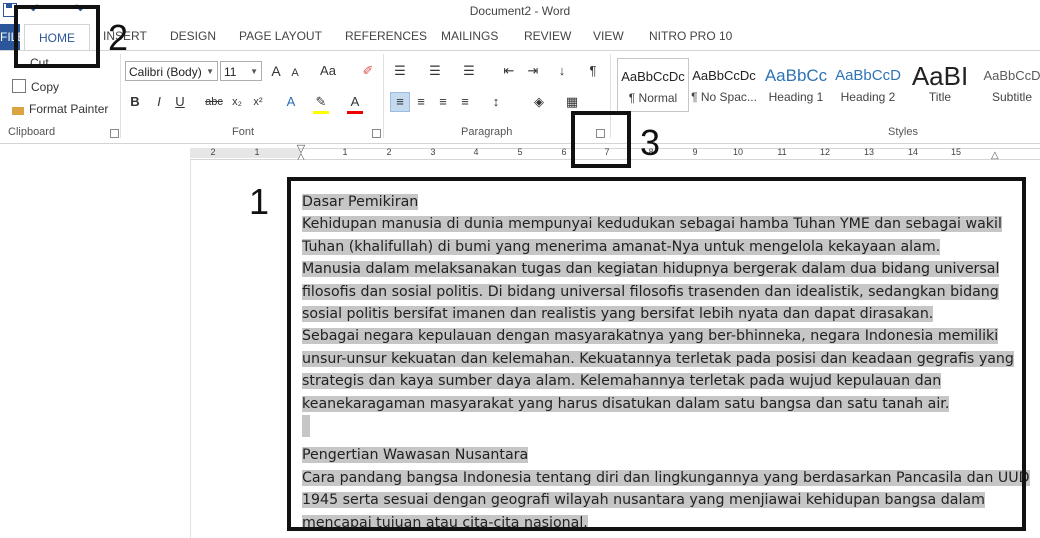 This screenshot has width=1040, height=538. I want to click on line-spacing-icon: ↕, so click(496, 102).